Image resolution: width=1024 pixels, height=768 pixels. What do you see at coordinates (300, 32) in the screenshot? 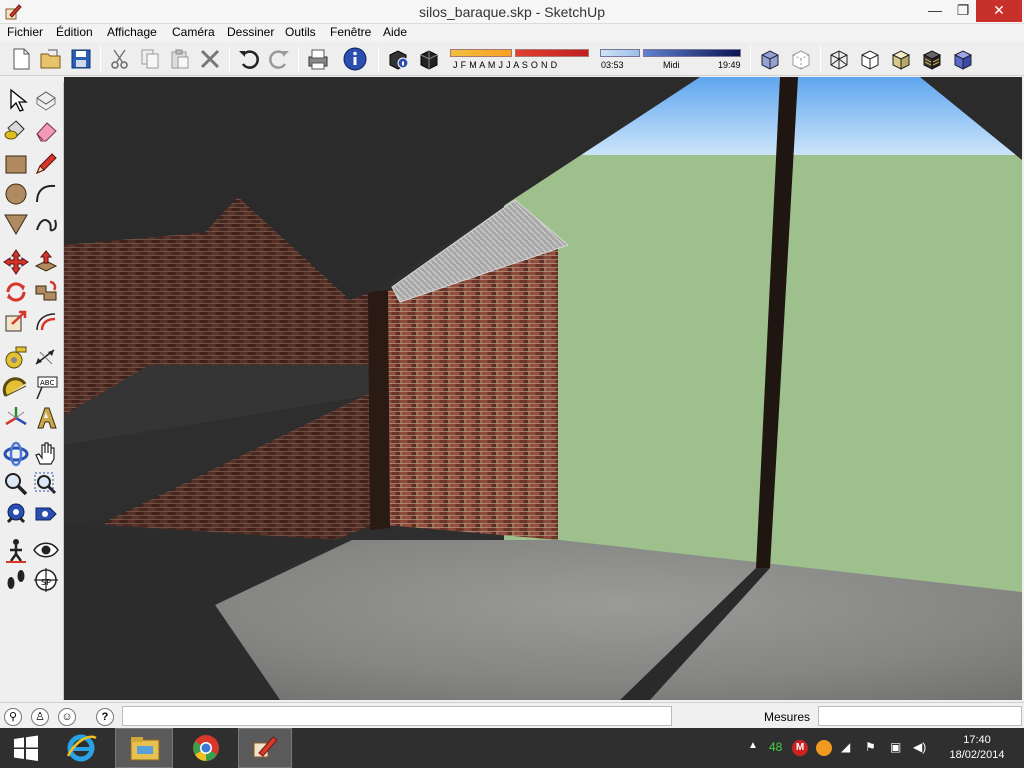
I see `menu-outils: Outils` at bounding box center [300, 32].